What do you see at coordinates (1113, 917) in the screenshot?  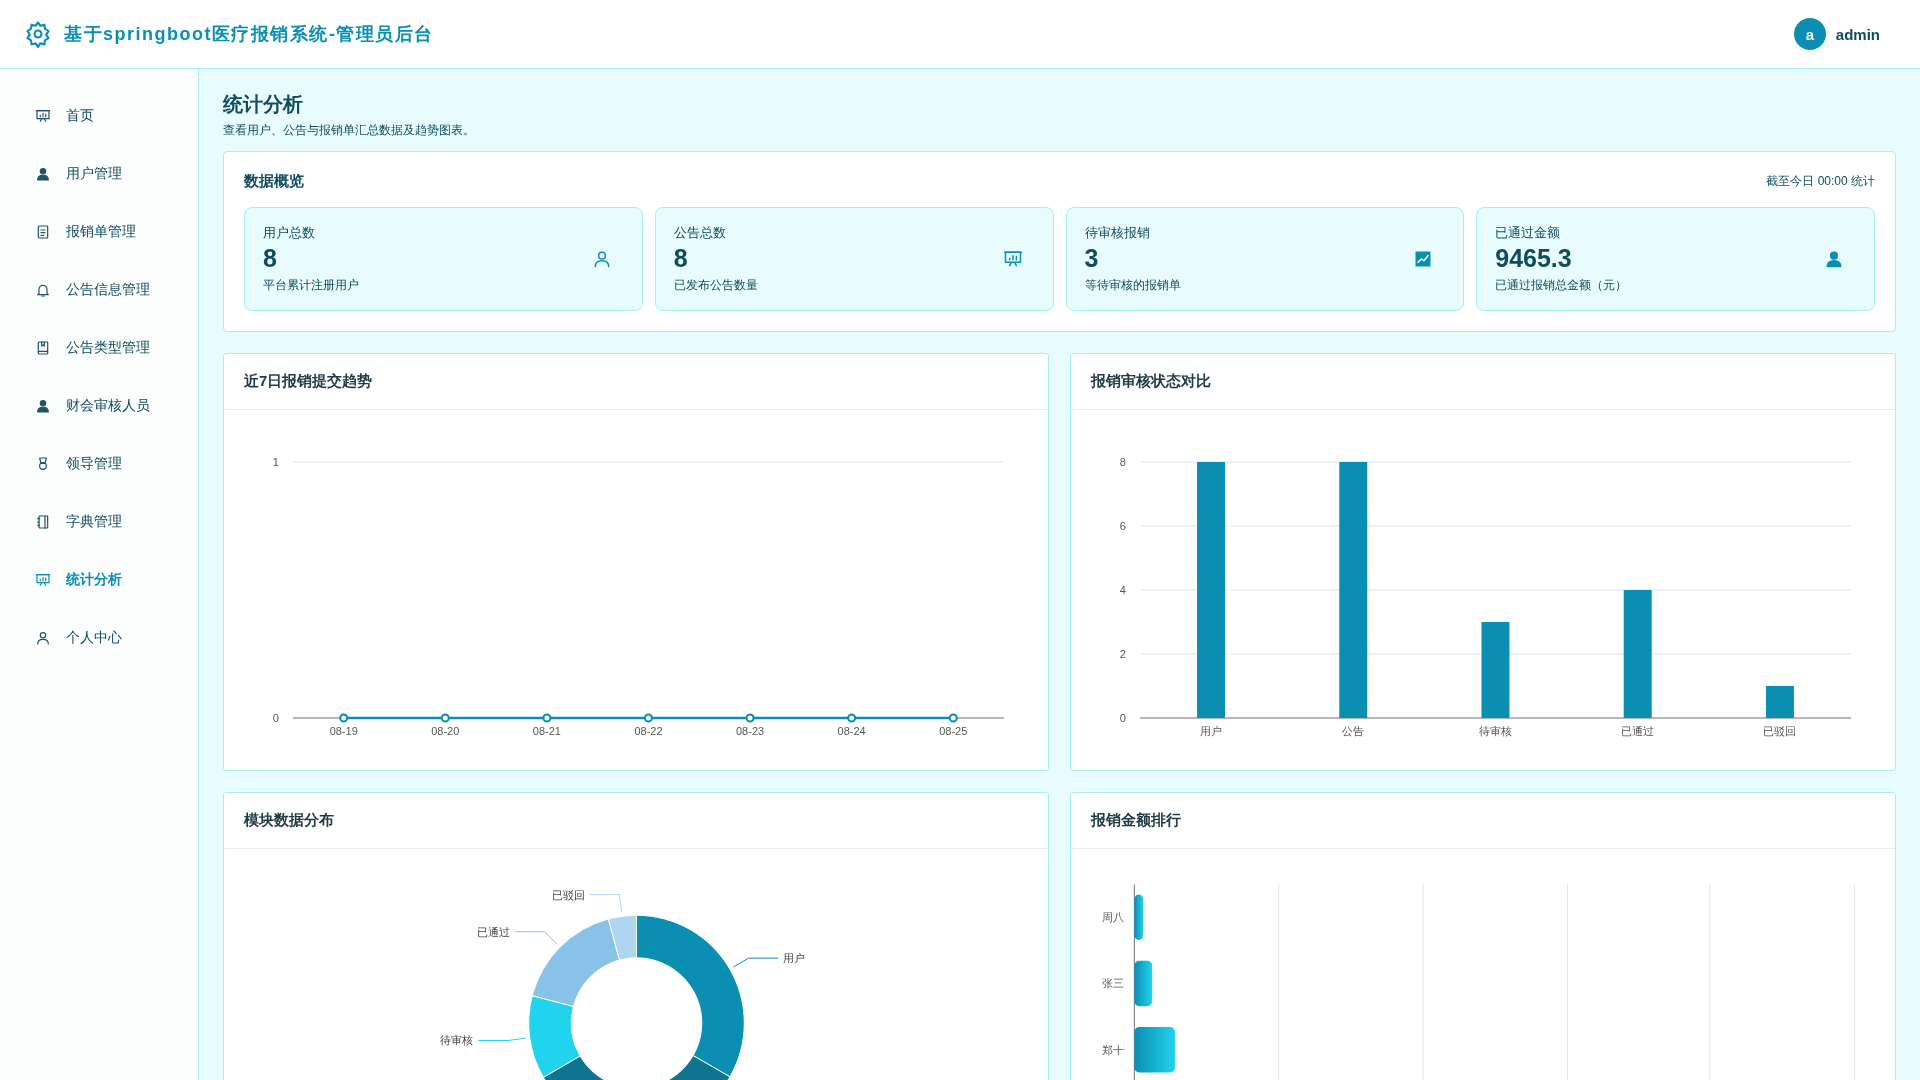 I see `axis-label: 周八` at bounding box center [1113, 917].